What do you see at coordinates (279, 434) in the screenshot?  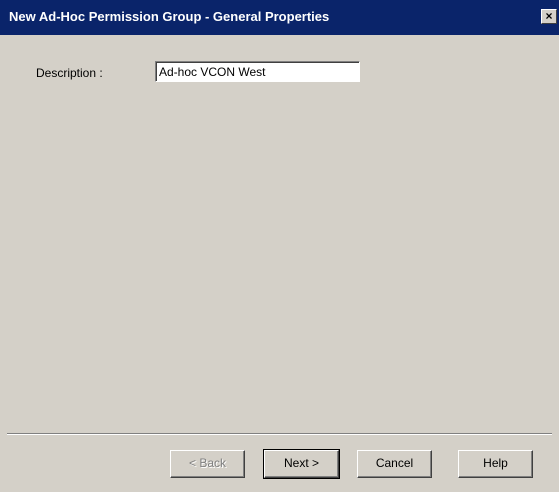 I see `footer-divider` at bounding box center [279, 434].